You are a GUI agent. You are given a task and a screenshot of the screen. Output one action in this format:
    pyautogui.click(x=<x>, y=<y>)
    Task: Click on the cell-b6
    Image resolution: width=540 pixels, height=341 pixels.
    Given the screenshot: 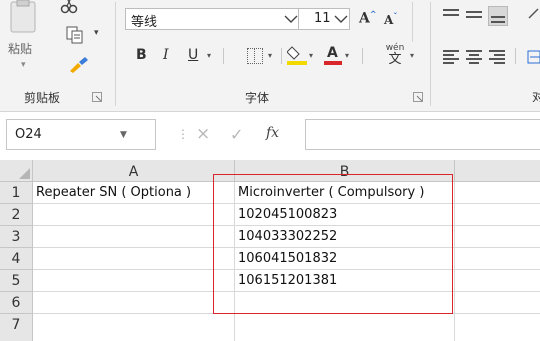 What is the action you would take?
    pyautogui.click(x=345, y=303)
    